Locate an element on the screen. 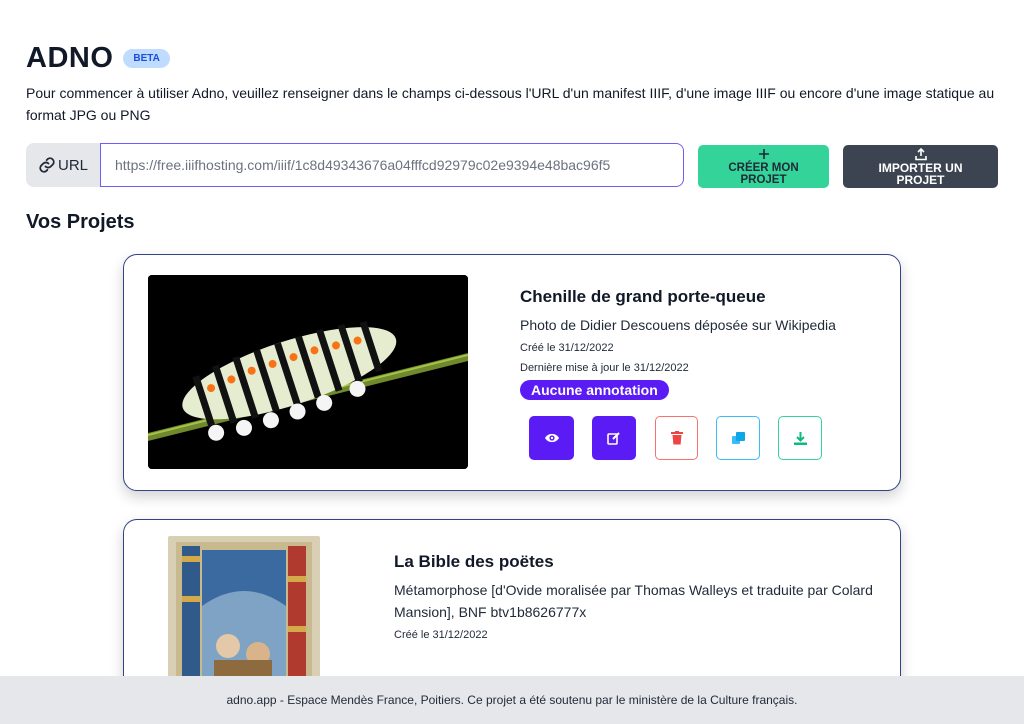 Image resolution: width=1024 pixels, height=724 pixels. download-project-button is located at coordinates (800, 438).